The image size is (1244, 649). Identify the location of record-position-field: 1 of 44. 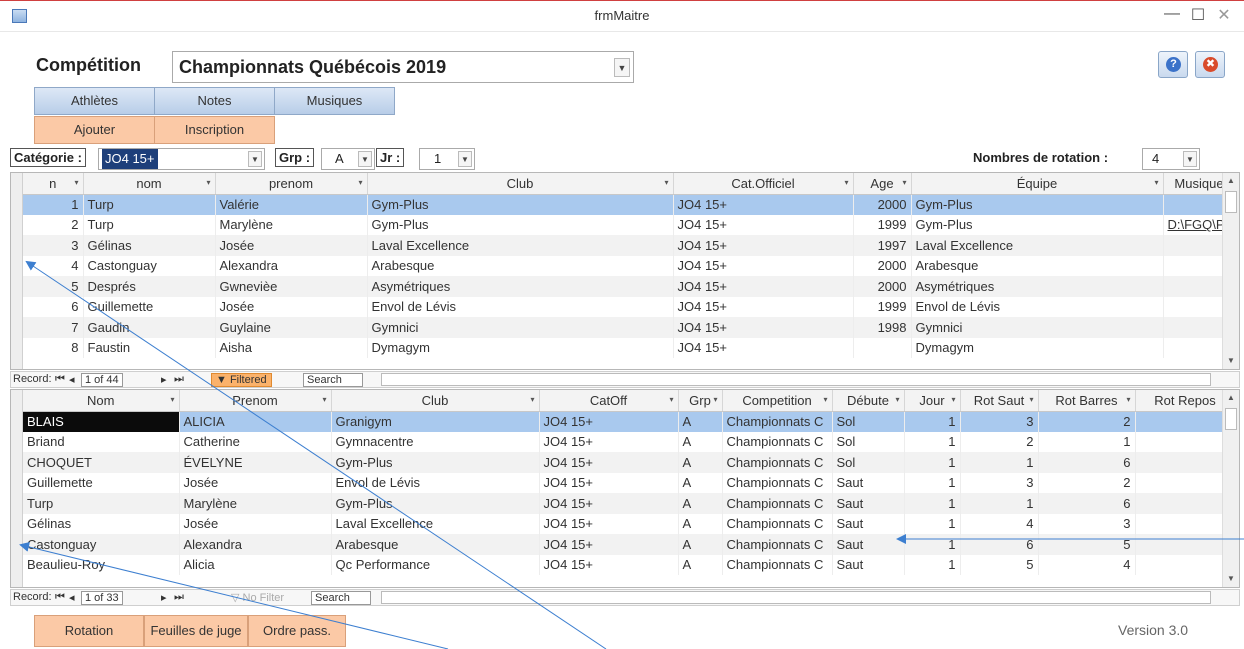
(102, 380).